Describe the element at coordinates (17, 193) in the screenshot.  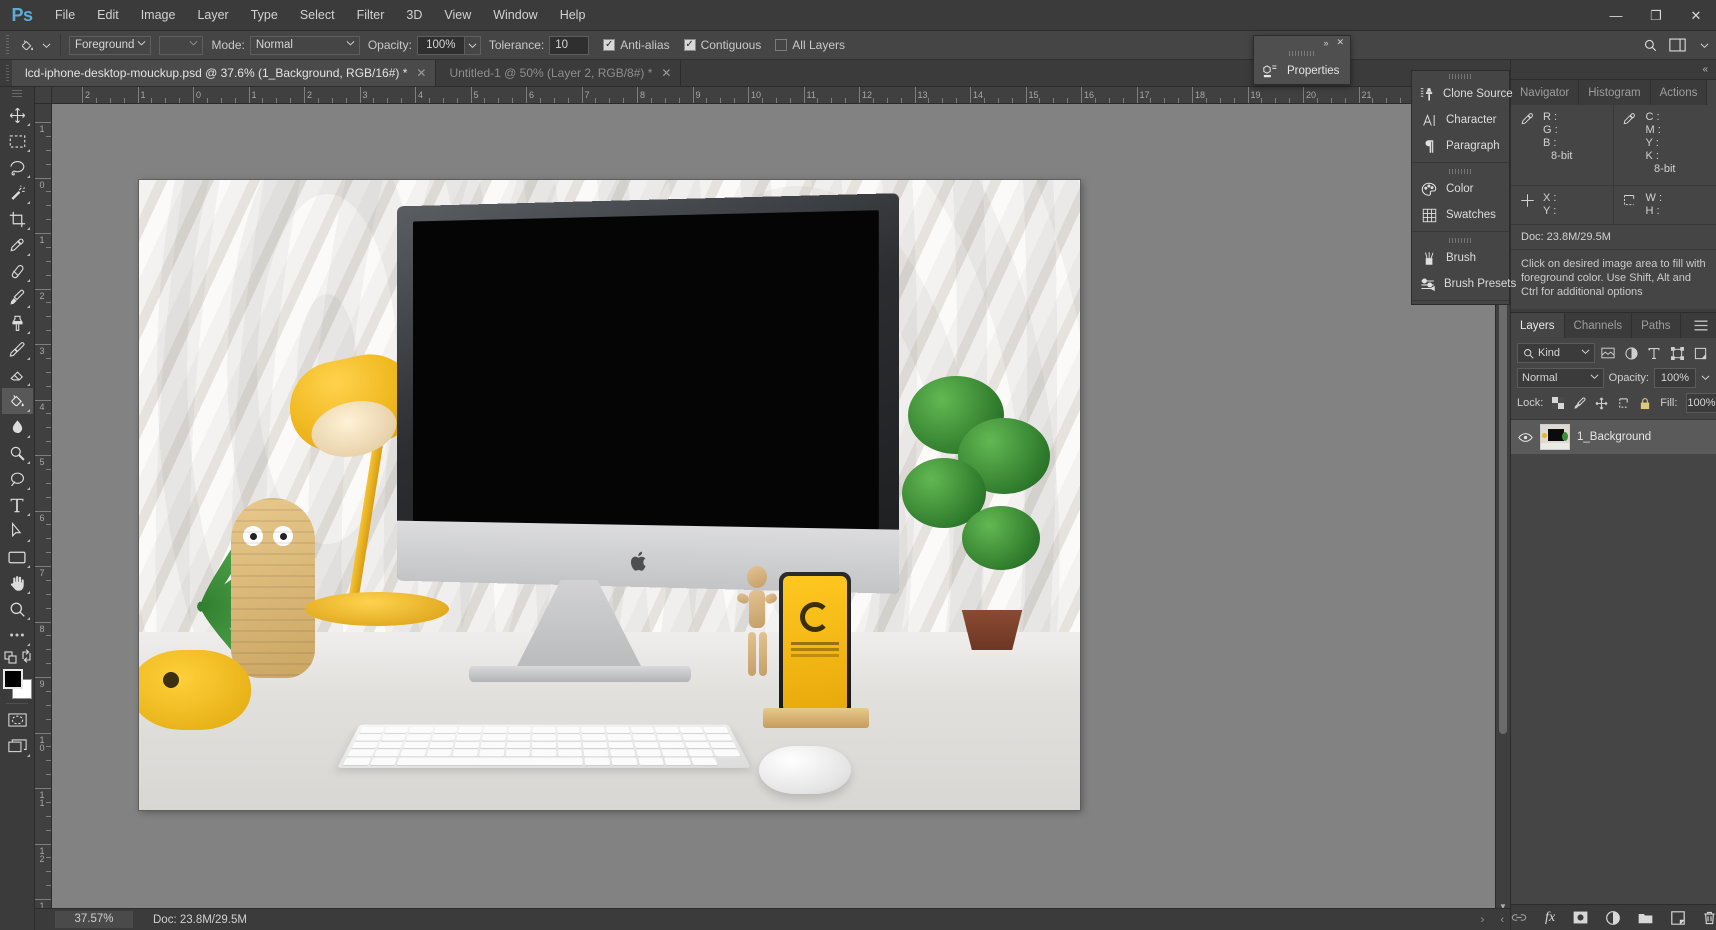
I see `quick-selection-tool` at that location.